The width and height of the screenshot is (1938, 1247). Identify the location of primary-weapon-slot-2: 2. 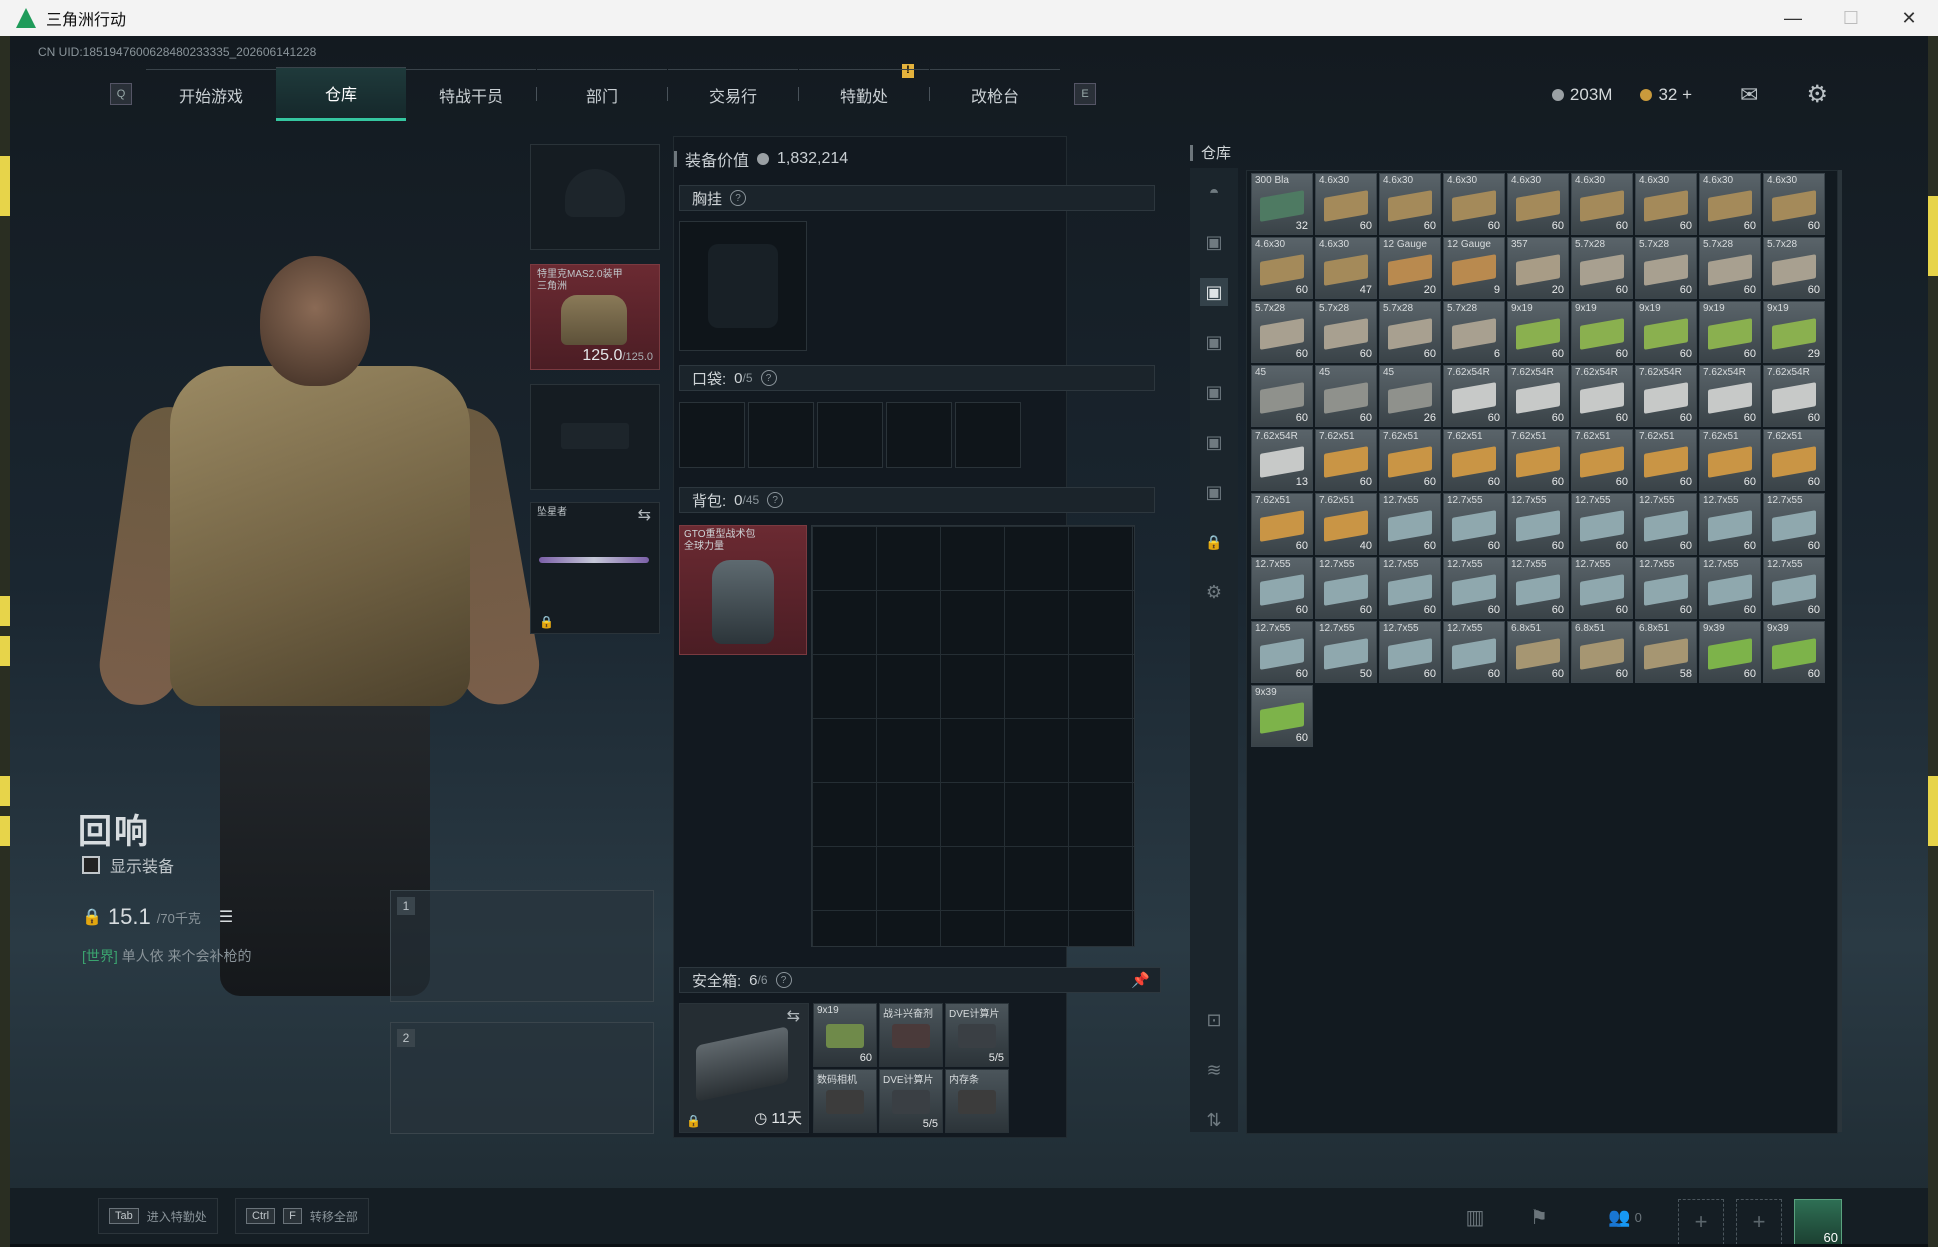
(522, 1078).